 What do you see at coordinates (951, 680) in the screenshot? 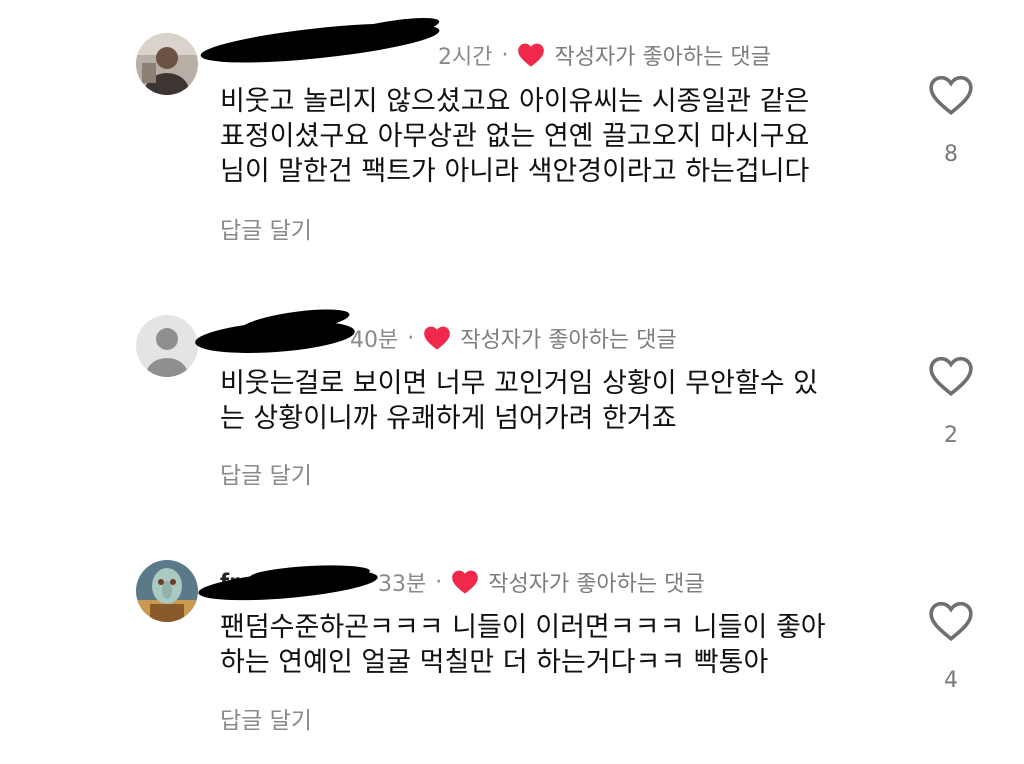
I see `like-count: 4` at bounding box center [951, 680].